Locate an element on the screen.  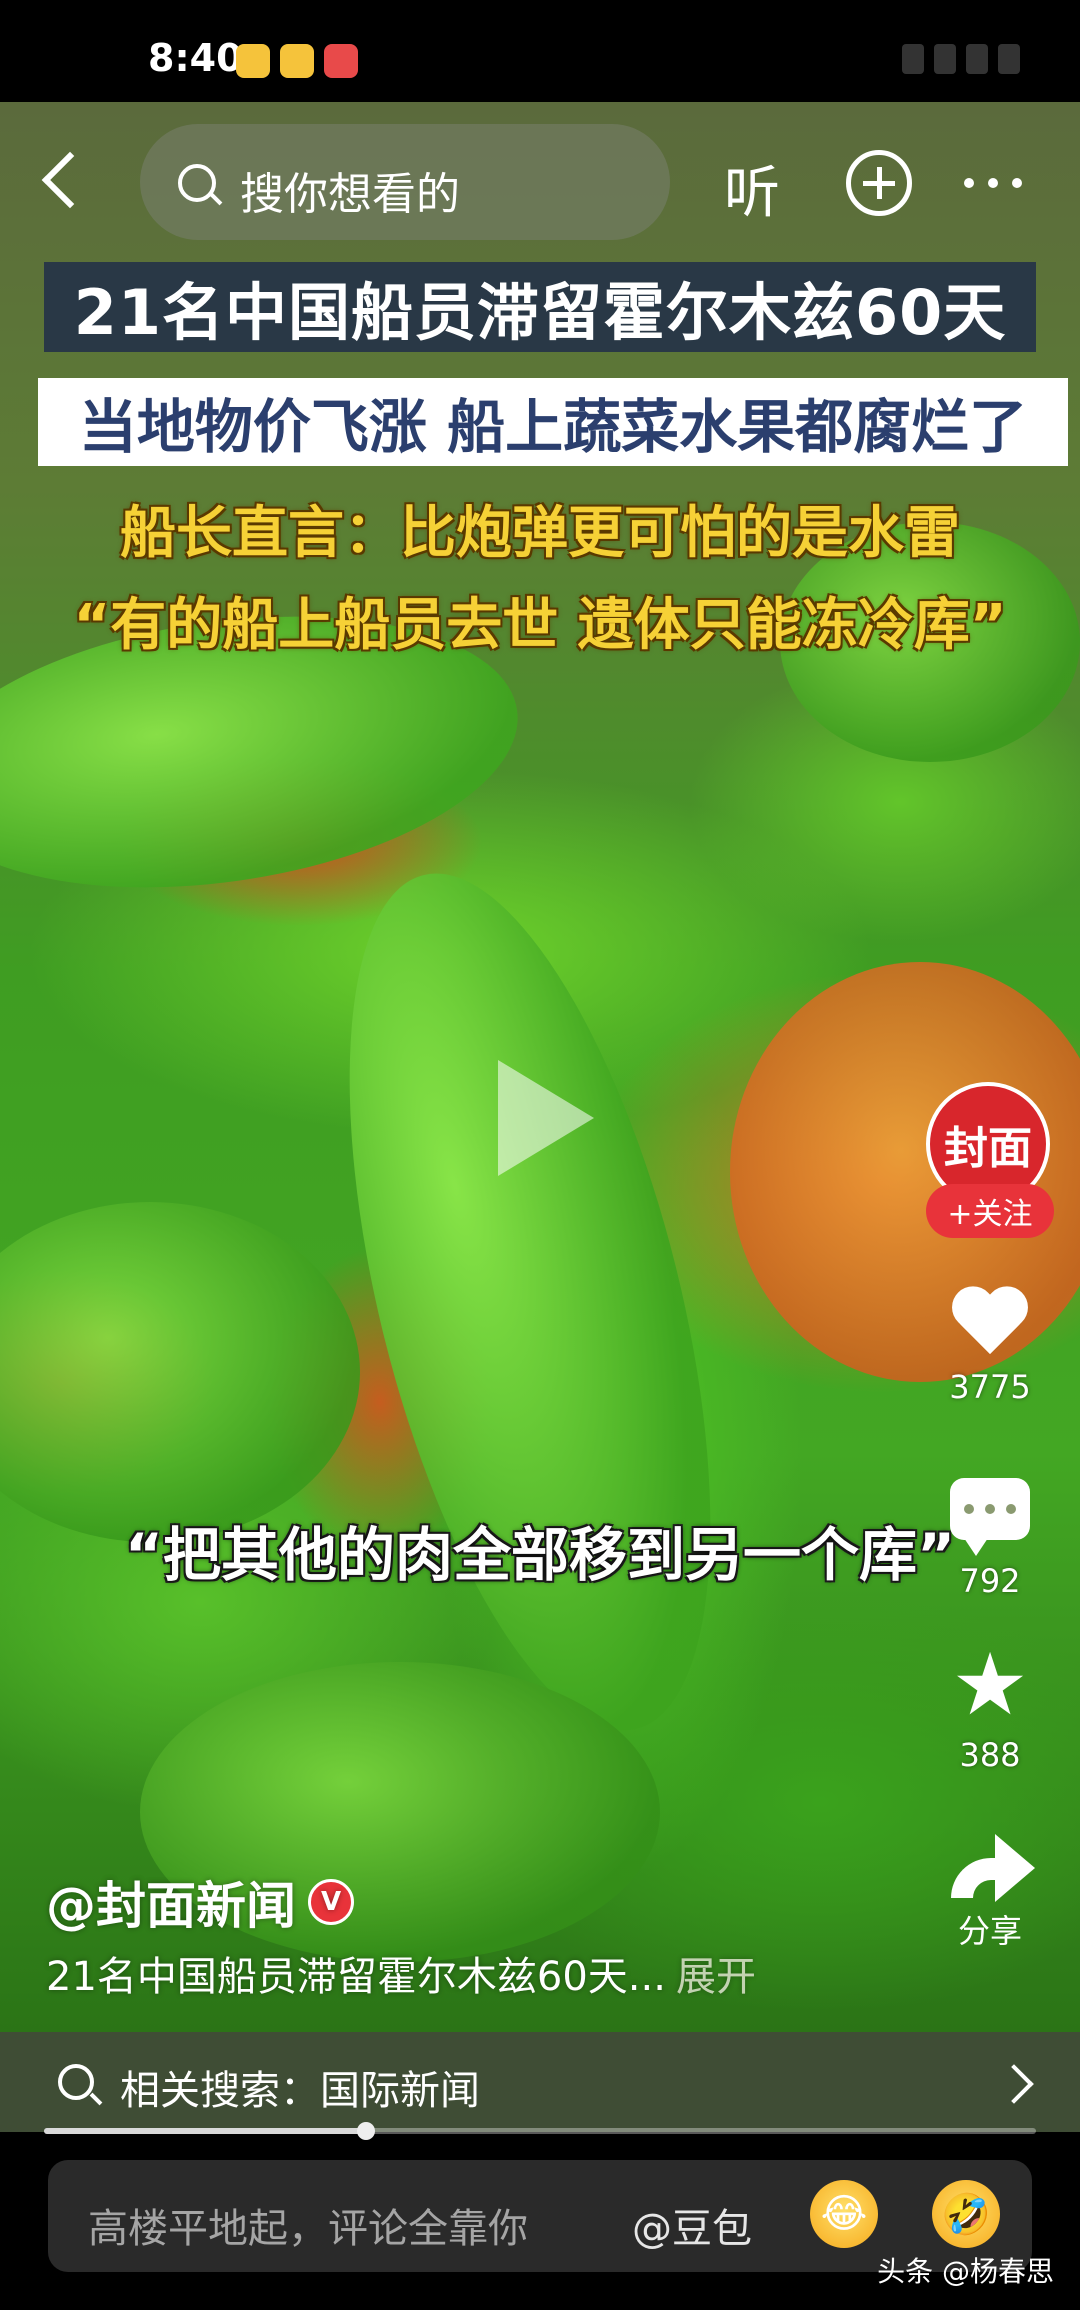
comment-input: 高楼平地起，评论全靠你 is located at coordinates (308, 2225).